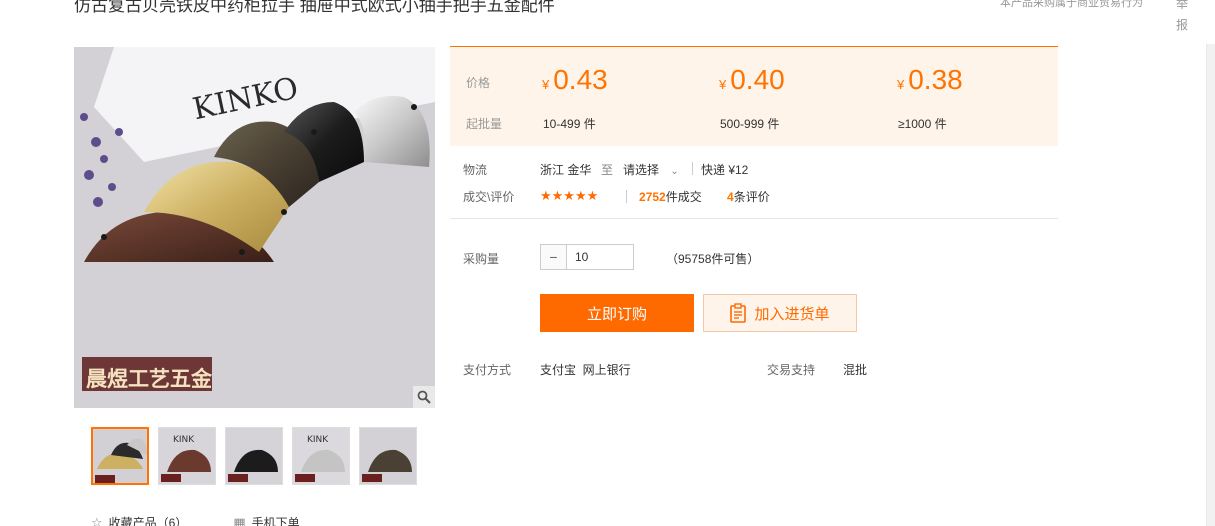  Describe the element at coordinates (321, 456) in the screenshot. I see `thumbnail-4: KINK` at that location.